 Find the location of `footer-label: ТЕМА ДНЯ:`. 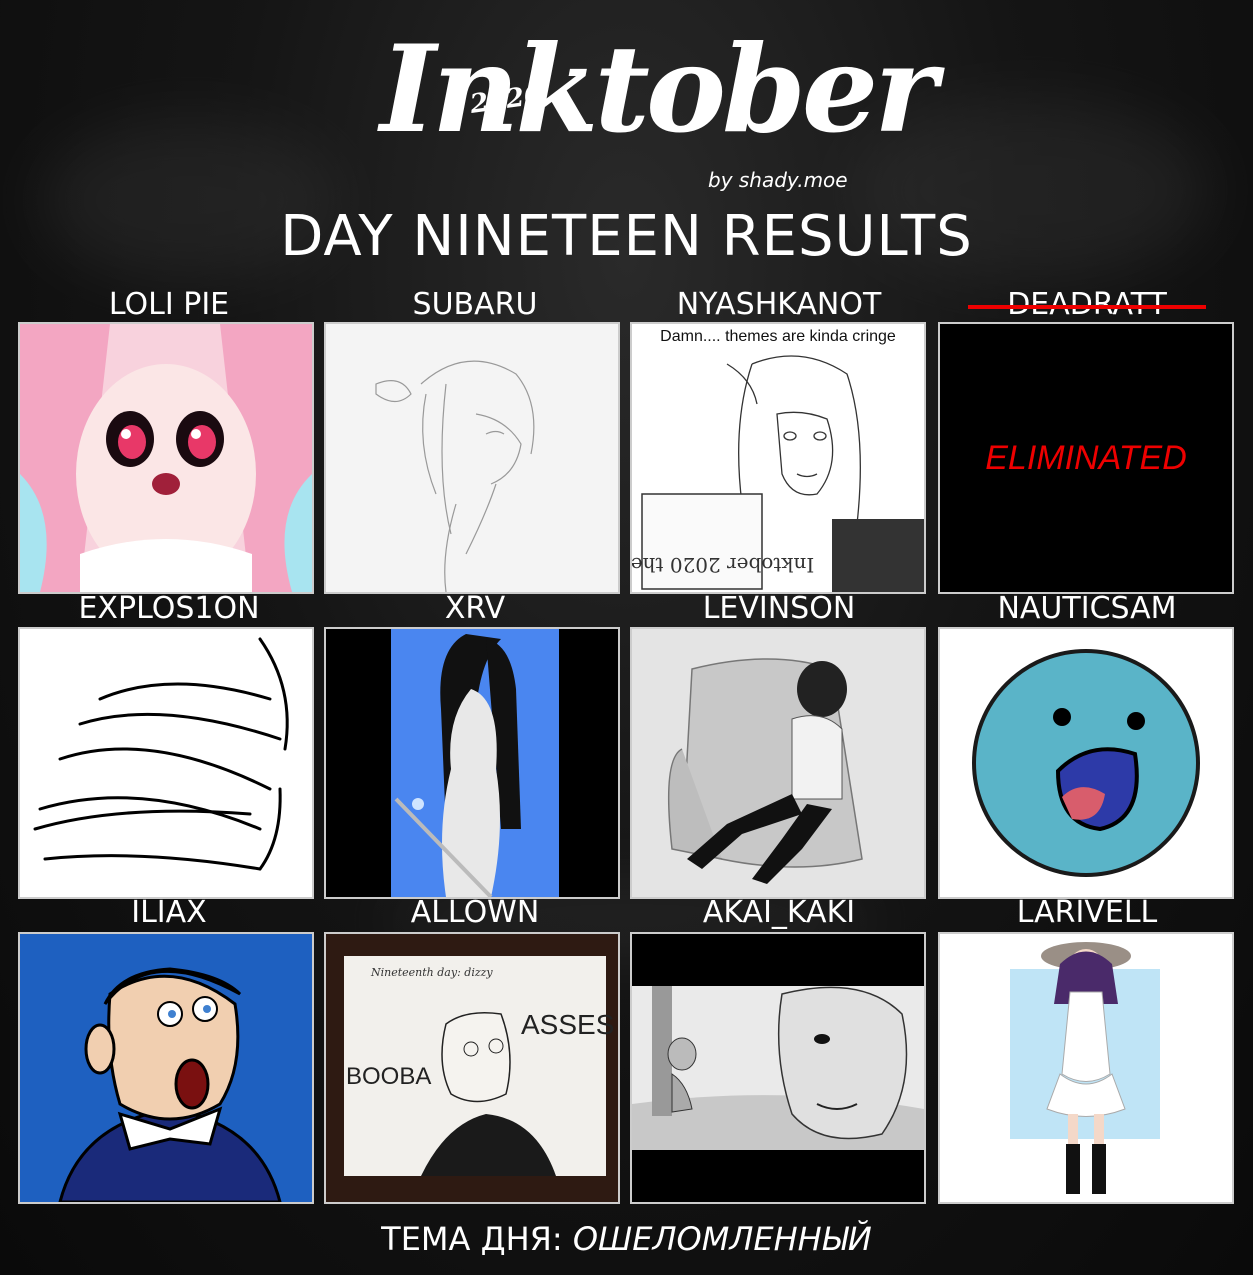

footer-label: ТЕМА ДНЯ: is located at coordinates (477, 1239).